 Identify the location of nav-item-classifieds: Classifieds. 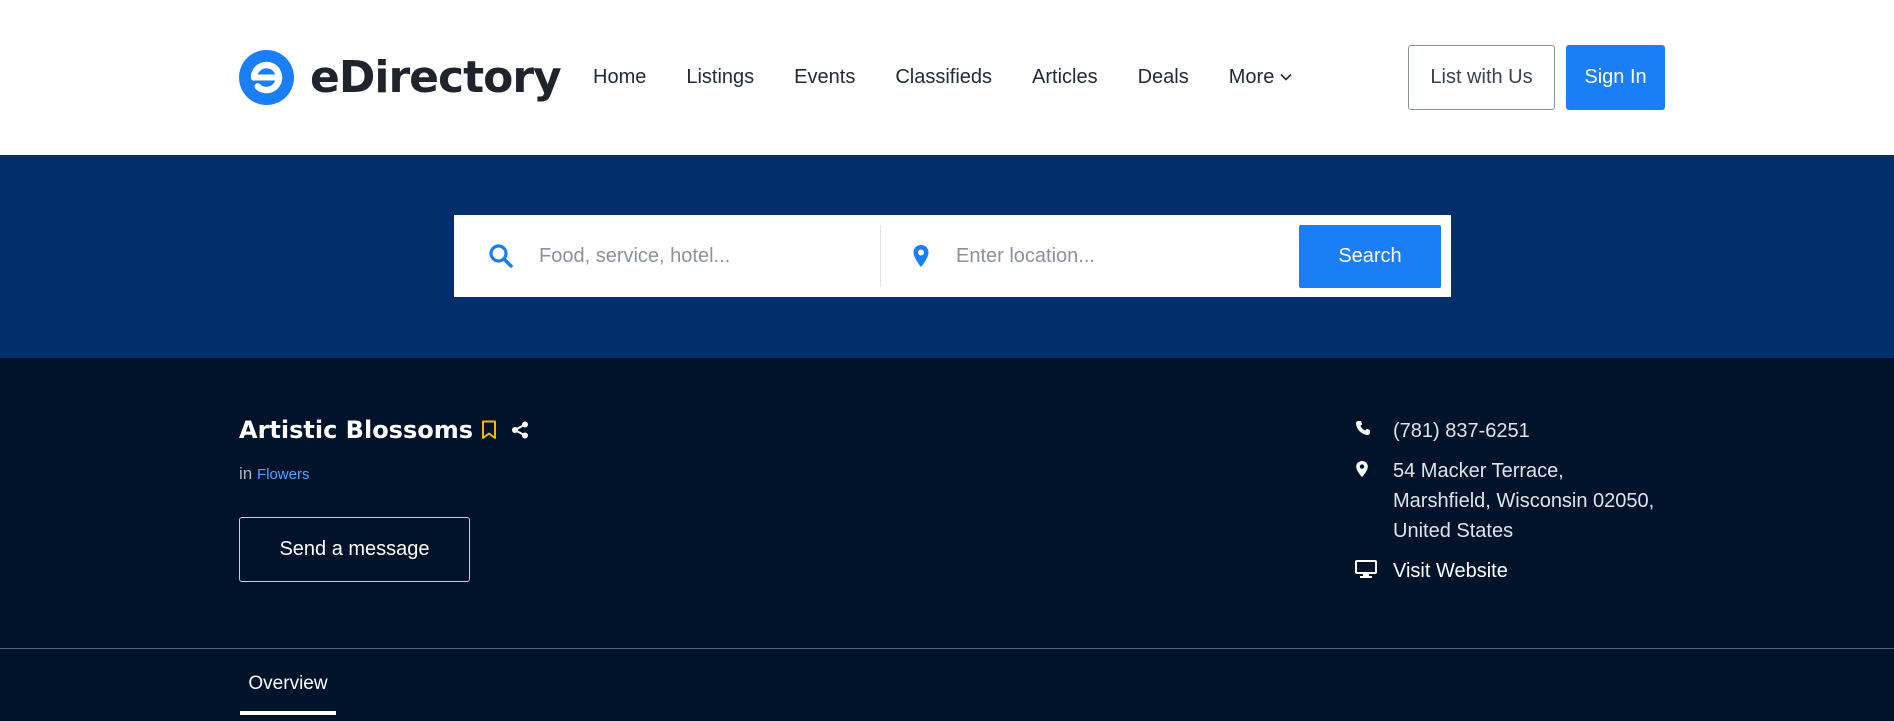
(943, 77).